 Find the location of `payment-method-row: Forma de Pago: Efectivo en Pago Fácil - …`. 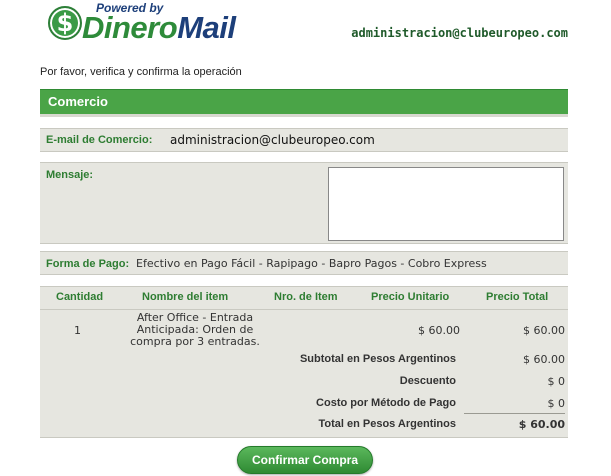

payment-method-row: Forma de Pago: Efectivo en Pago Fácil - … is located at coordinates (304, 263).